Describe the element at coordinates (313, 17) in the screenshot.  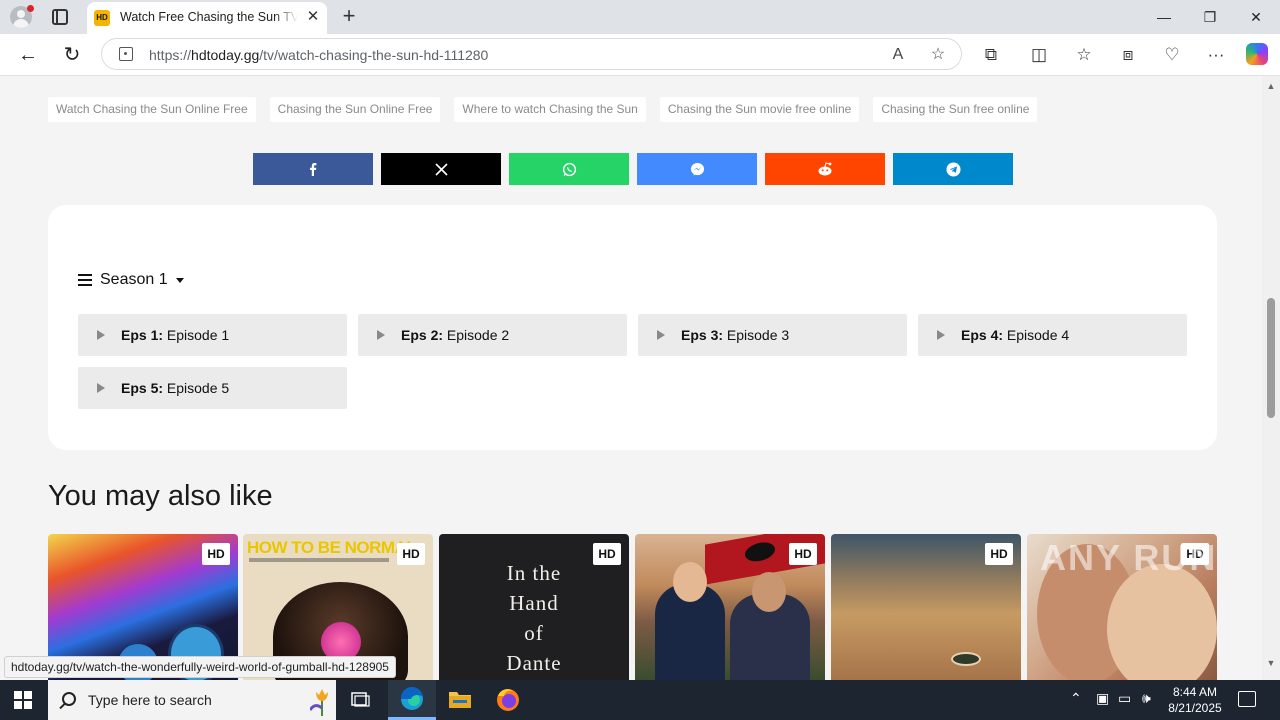
I see `tab-close-icon: ✕` at that location.